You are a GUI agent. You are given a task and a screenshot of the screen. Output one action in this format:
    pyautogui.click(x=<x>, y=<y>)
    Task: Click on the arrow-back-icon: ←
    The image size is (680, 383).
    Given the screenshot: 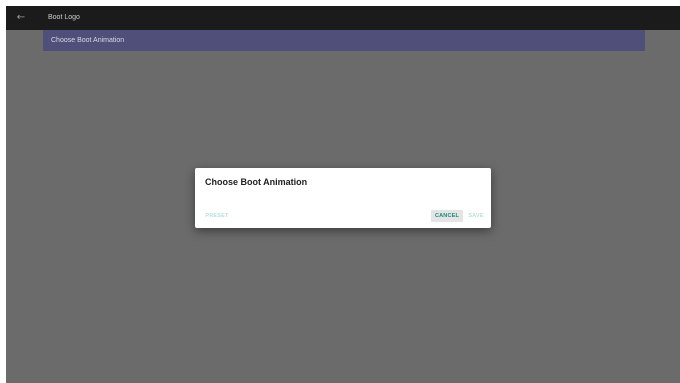 What is the action you would take?
    pyautogui.click(x=21, y=18)
    